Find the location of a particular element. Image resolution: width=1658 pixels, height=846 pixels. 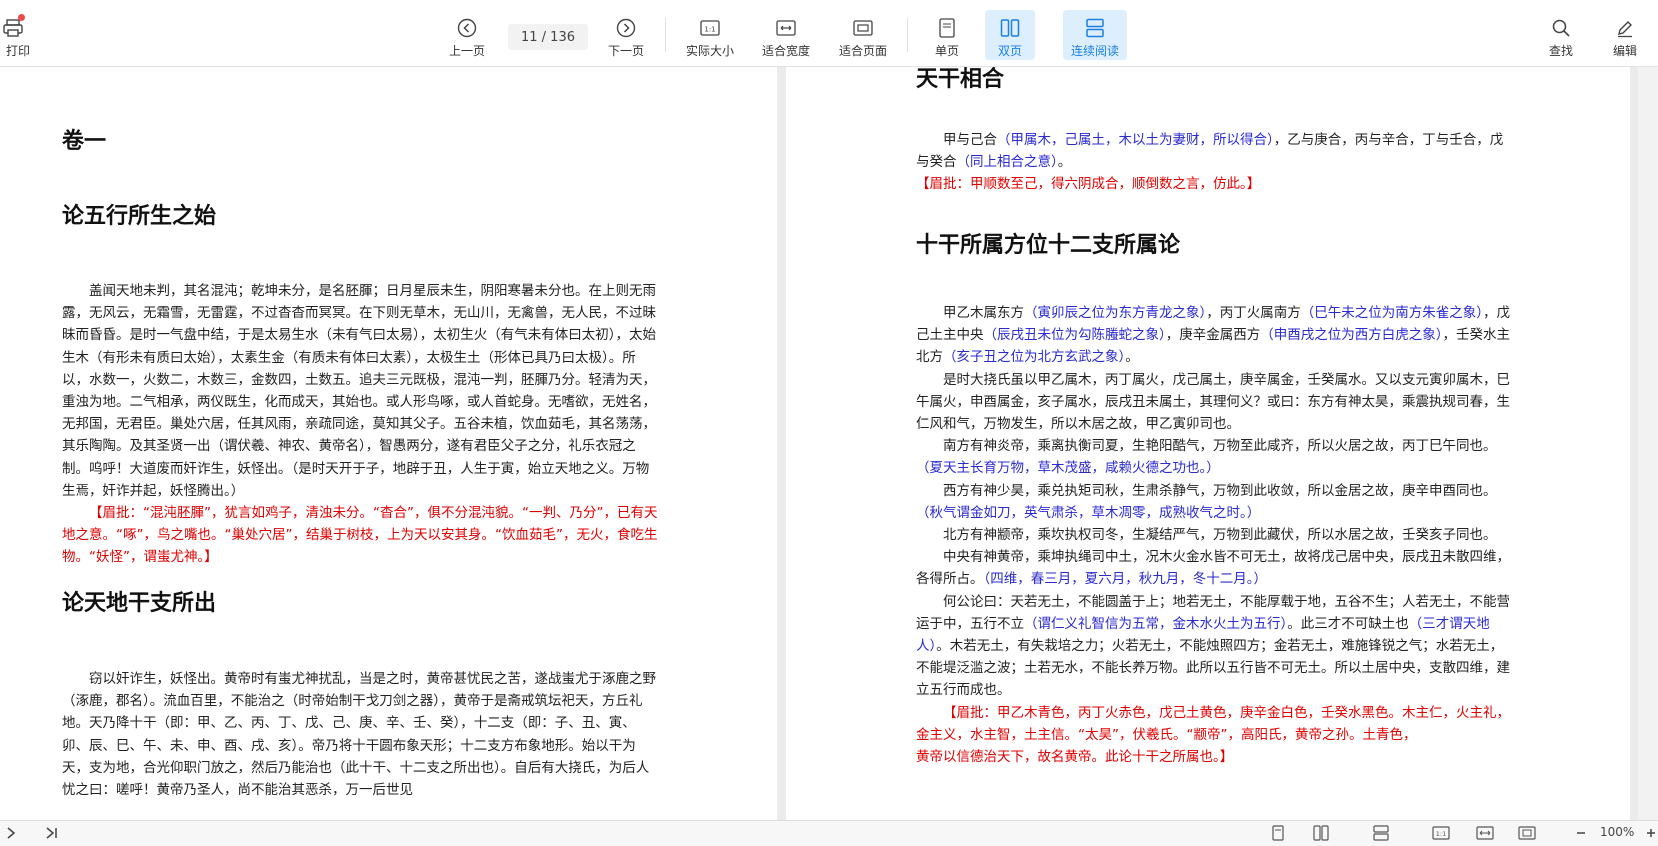

search-button: 查找 is located at coordinates (1561, 35).